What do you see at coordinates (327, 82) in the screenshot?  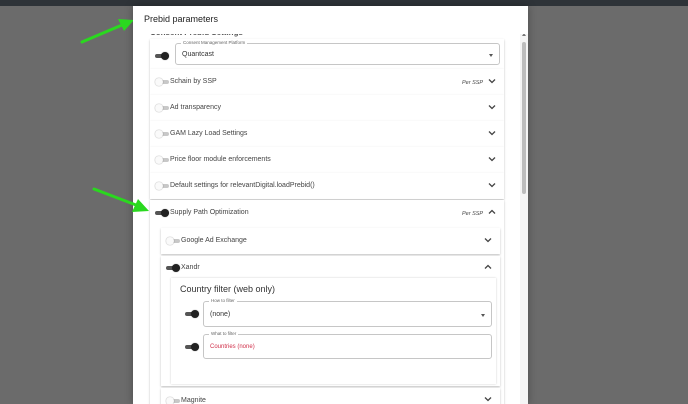 I see `row-schain-by-ssp: Schain by SSP Per SSP` at bounding box center [327, 82].